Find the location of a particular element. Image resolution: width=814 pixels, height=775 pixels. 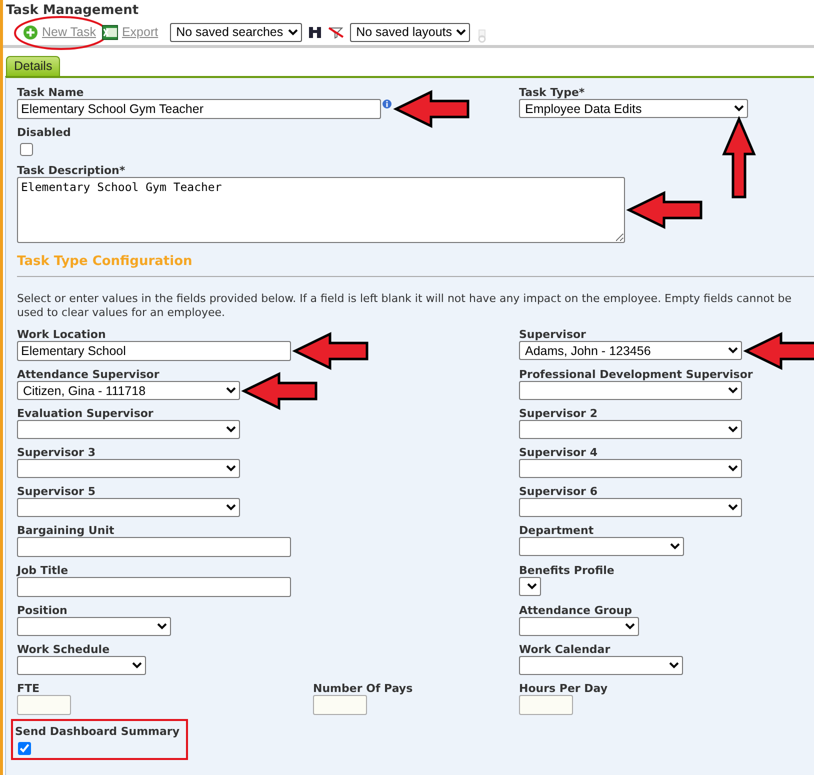

field-label: Supervisor 4 is located at coordinates (558, 452).